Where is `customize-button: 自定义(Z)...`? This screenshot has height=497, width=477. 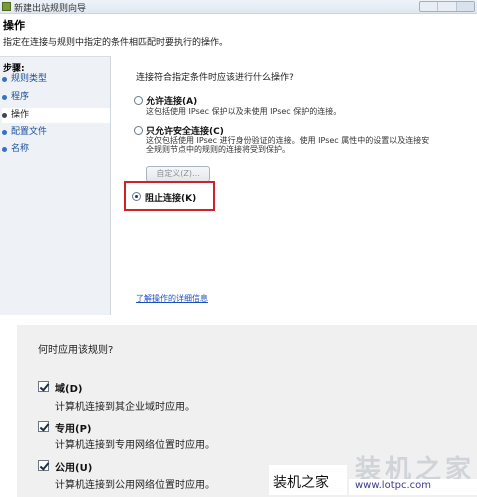
customize-button: 自定义(Z)... is located at coordinates (178, 174).